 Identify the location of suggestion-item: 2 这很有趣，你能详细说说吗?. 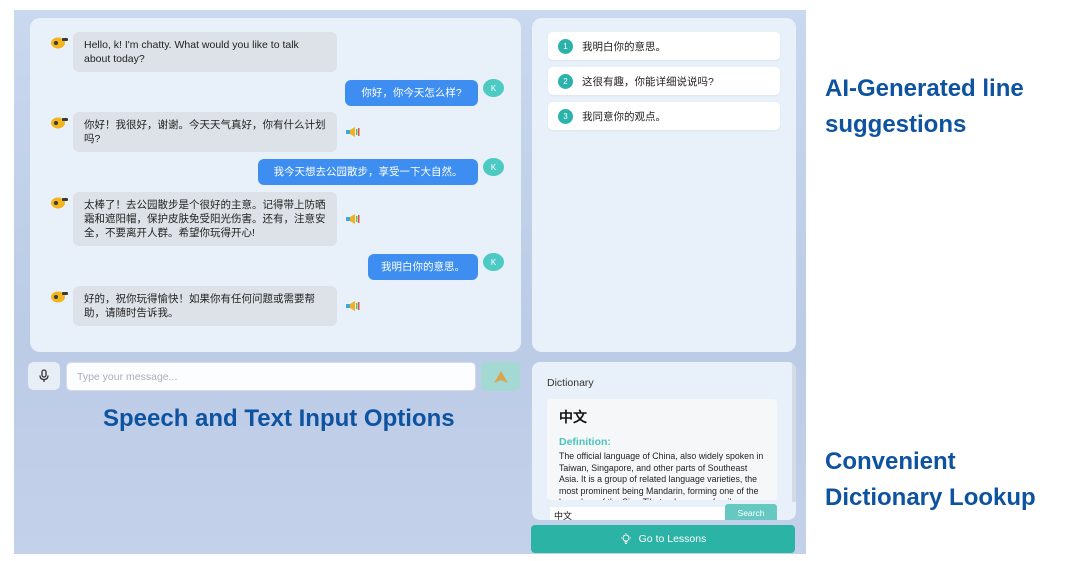
(664, 81).